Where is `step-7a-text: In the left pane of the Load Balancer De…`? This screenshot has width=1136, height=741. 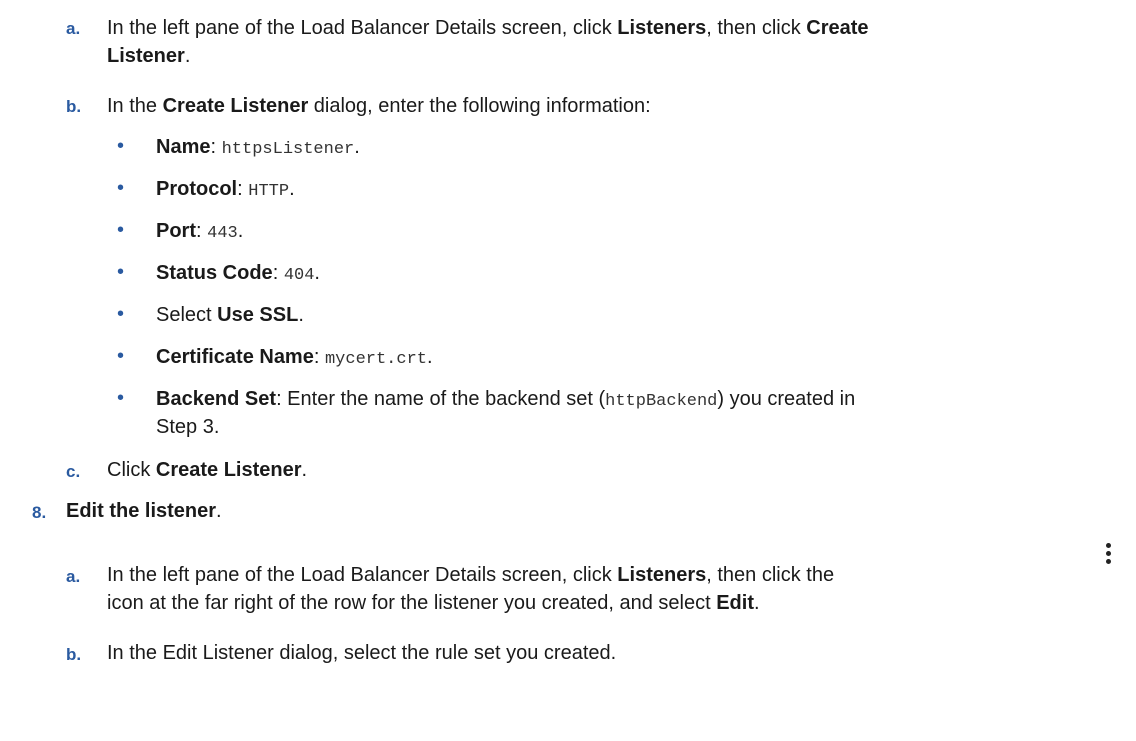 step-7a-text: In the left pane of the Load Balancer De… is located at coordinates (488, 28).